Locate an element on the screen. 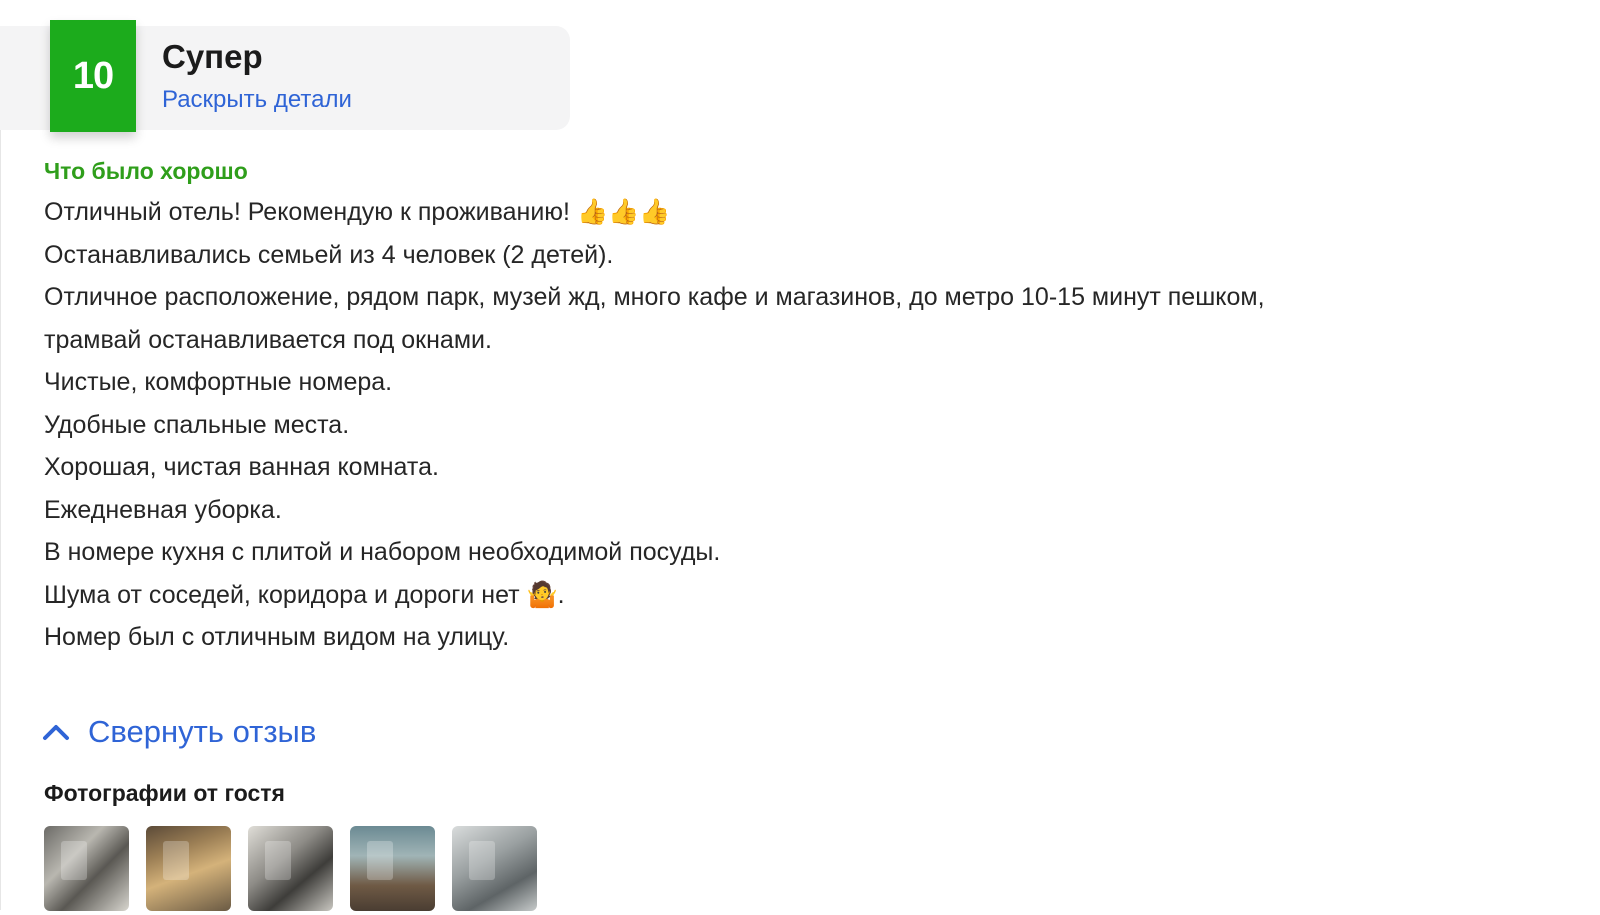 This screenshot has height=915, width=1600. review-line: трамвай останавливается под окнами. is located at coordinates (268, 339).